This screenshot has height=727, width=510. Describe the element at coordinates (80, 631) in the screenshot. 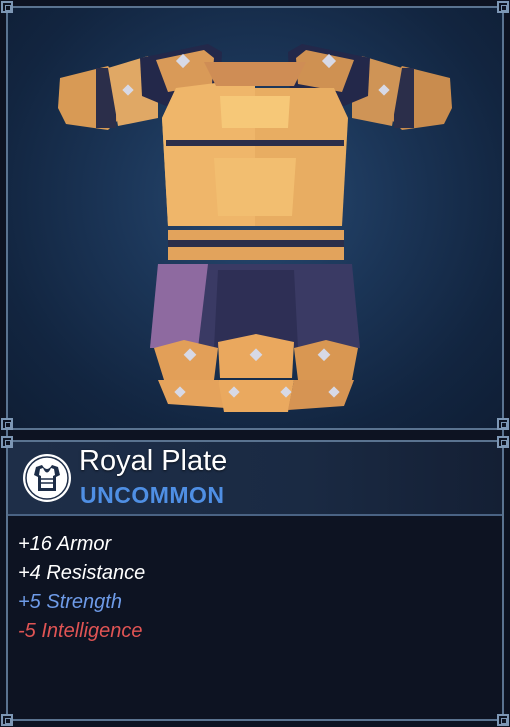

I see `stat-intelligence: -5 Intelligence` at that location.